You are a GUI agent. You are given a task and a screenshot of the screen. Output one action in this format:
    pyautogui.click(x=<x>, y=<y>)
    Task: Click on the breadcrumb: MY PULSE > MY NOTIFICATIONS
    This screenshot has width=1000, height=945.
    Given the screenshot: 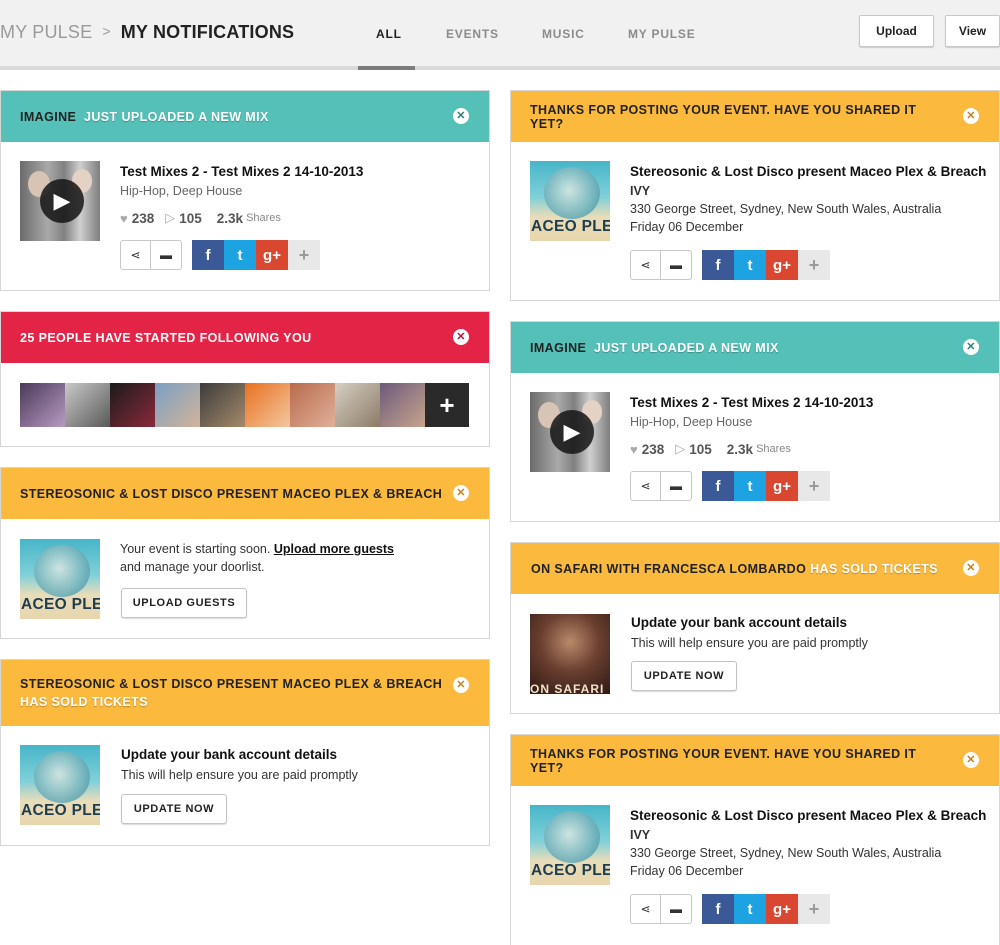 What is the action you would take?
    pyautogui.click(x=147, y=32)
    